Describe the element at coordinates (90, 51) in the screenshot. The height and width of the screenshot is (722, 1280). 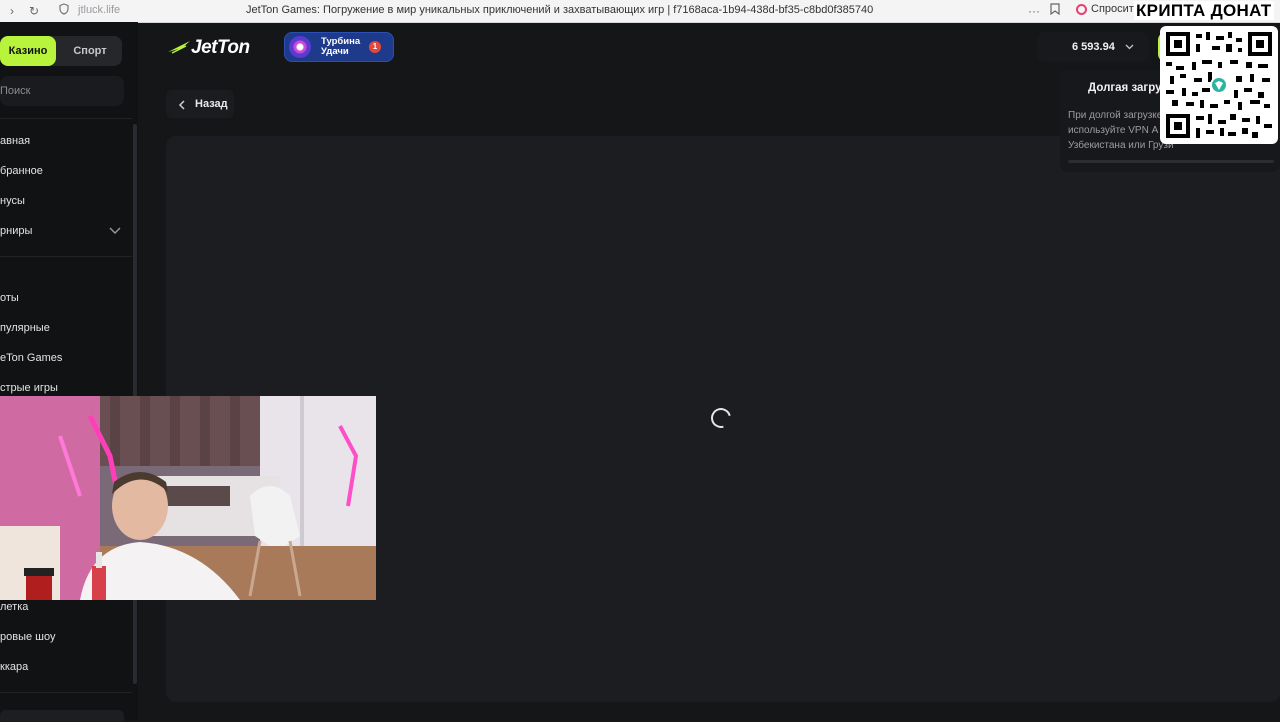
I see `tab-sport: Спорт` at that location.